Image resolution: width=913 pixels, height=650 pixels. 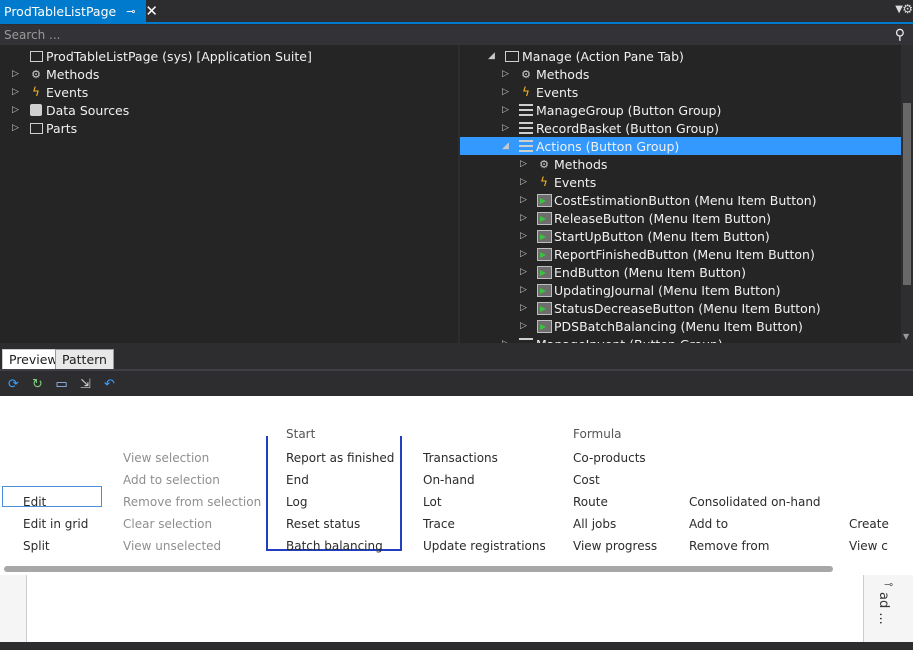 I want to click on search-input, so click(x=440, y=35).